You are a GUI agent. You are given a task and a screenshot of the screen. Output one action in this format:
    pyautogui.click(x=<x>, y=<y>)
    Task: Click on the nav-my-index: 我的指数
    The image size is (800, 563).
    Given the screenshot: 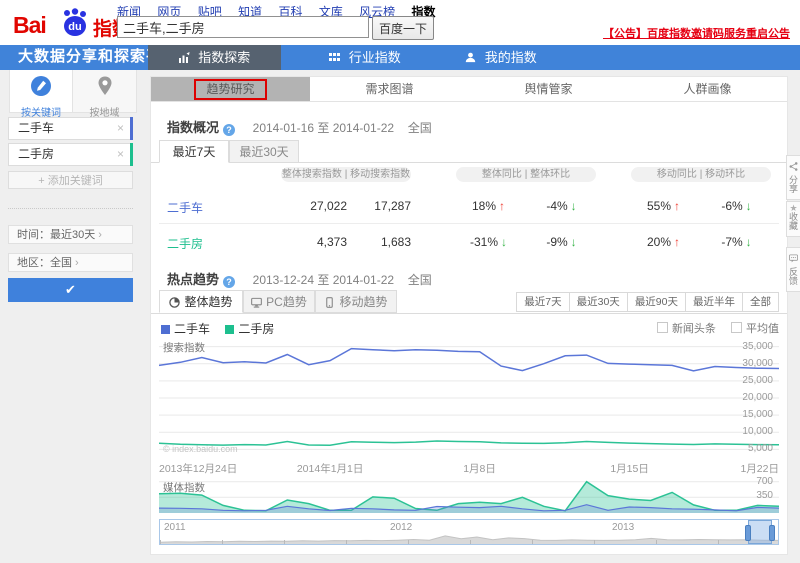 What is the action you would take?
    pyautogui.click(x=501, y=57)
    